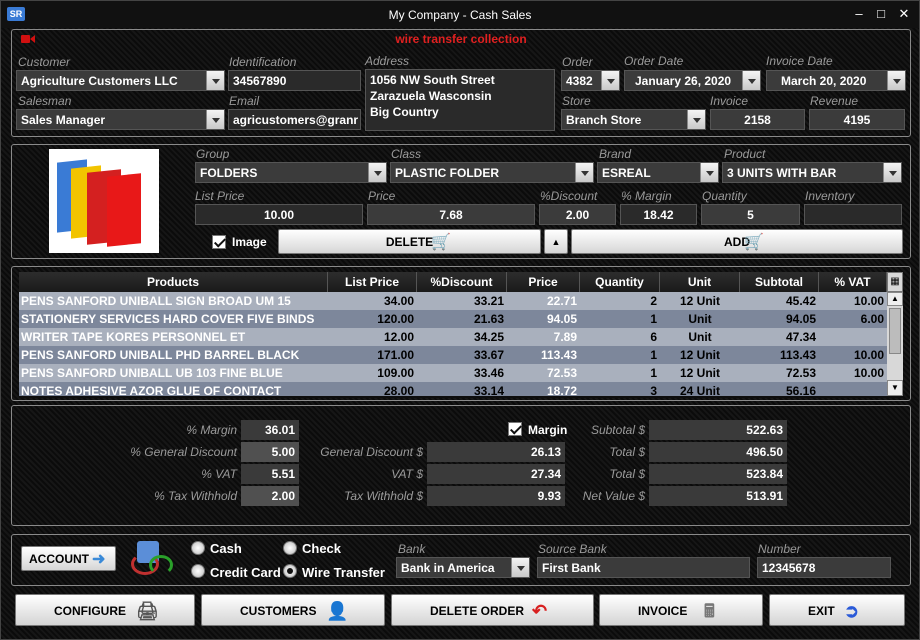  Describe the element at coordinates (488, 319) in the screenshot. I see `discount-cell: 21.63` at that location.